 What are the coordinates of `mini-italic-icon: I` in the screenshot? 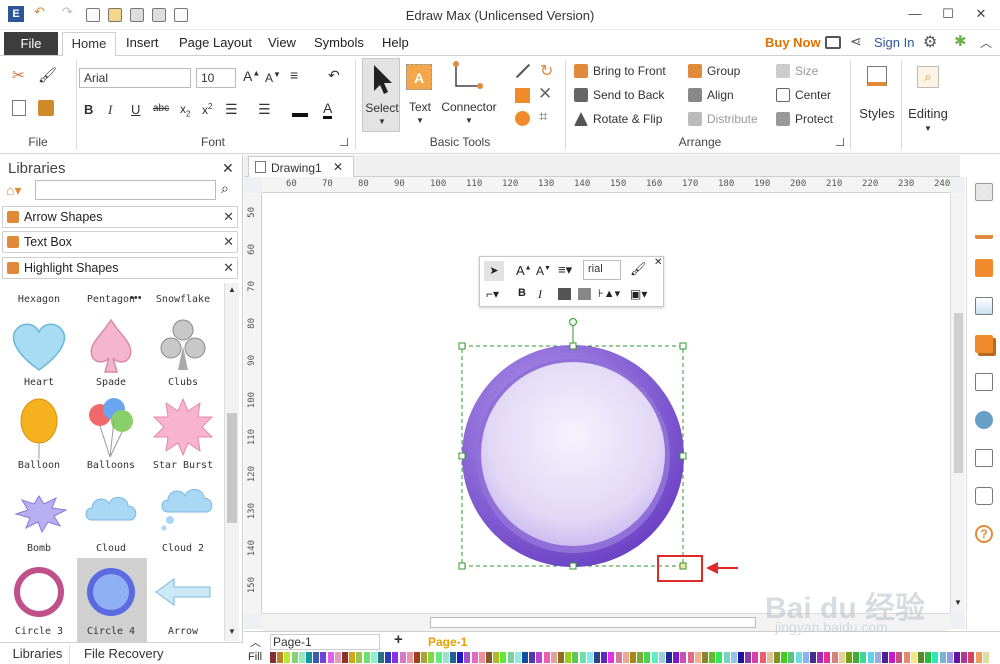 It's located at (540, 294).